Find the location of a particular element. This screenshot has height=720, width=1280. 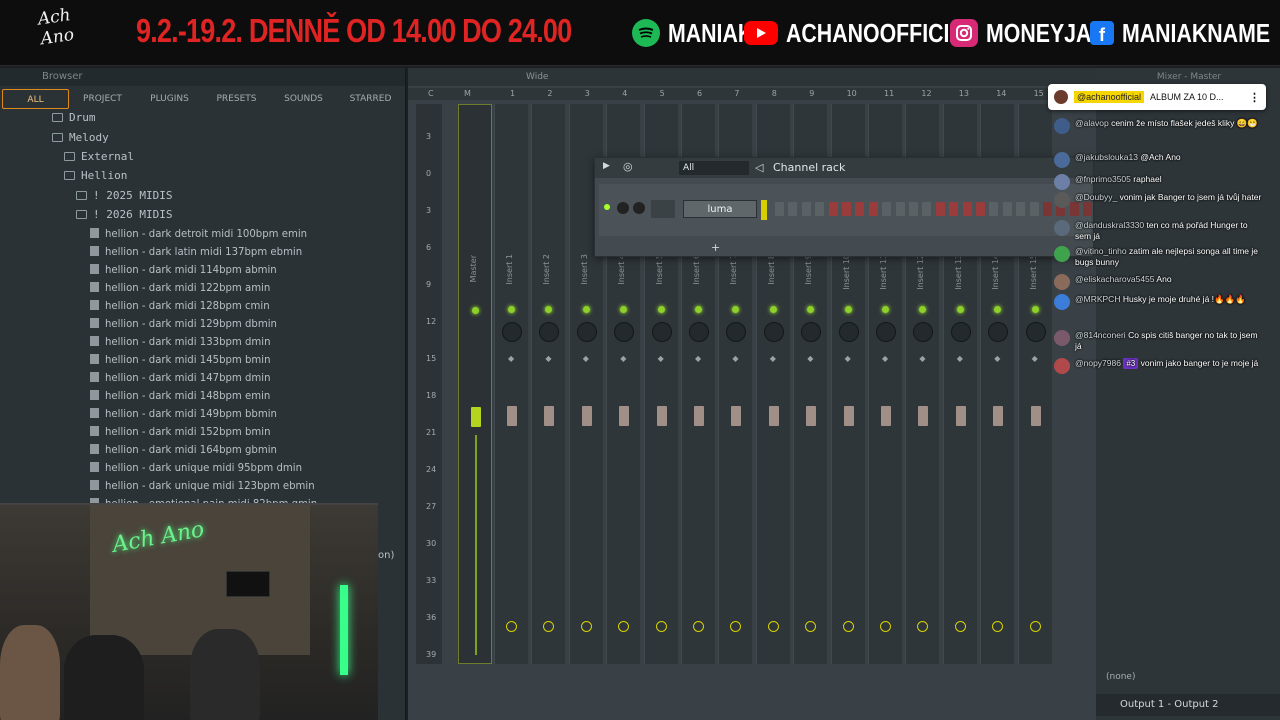

volume-knob is located at coordinates (623, 208).